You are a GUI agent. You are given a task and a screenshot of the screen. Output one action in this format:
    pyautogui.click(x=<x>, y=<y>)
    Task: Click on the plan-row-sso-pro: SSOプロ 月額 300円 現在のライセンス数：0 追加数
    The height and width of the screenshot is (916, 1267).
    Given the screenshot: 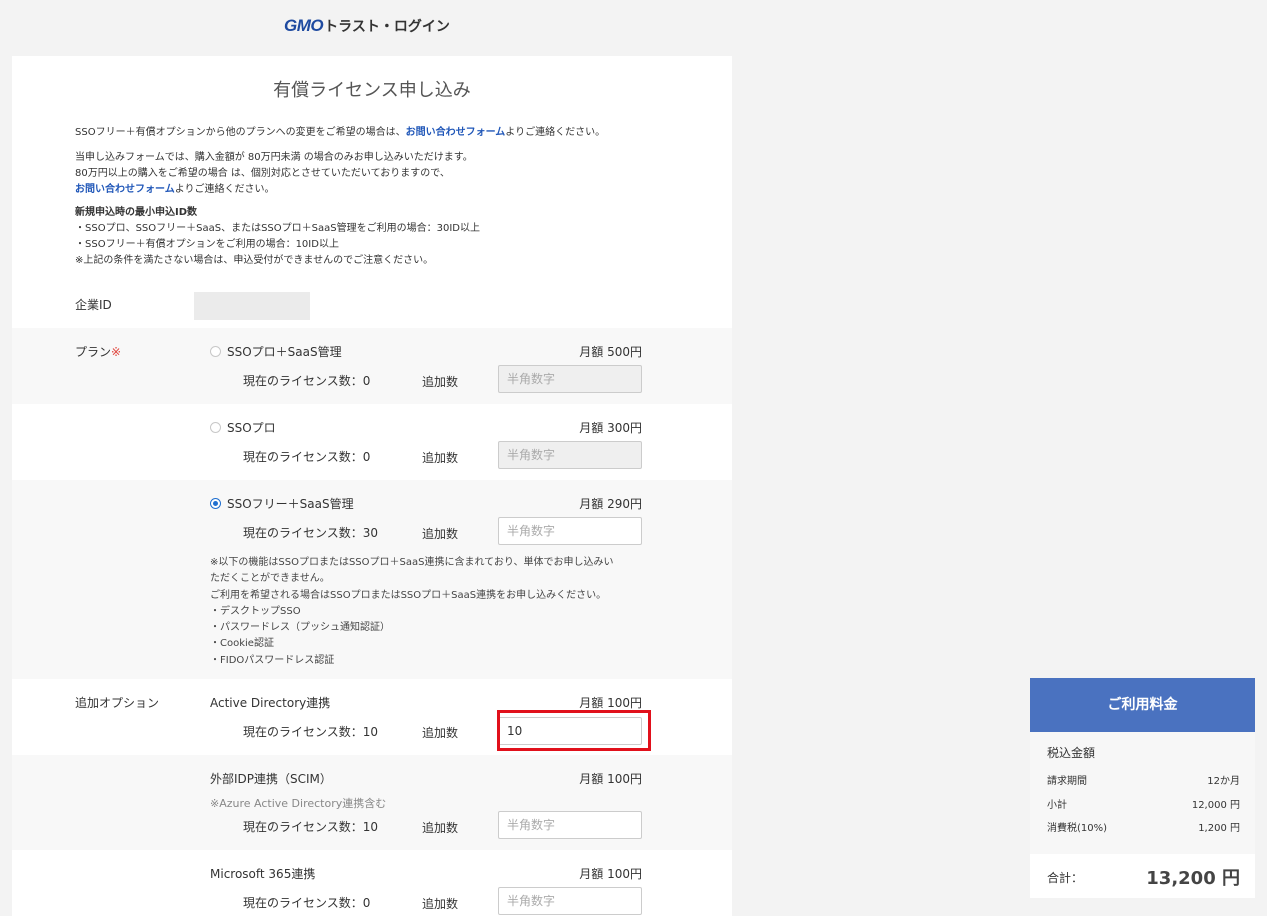 What is the action you would take?
    pyautogui.click(x=372, y=442)
    